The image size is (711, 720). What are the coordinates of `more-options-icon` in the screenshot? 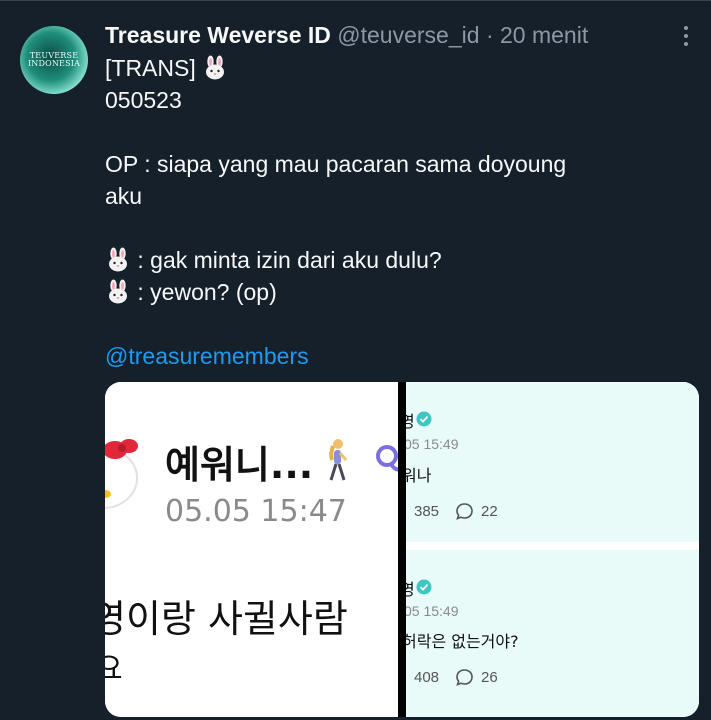 It's located at (686, 36).